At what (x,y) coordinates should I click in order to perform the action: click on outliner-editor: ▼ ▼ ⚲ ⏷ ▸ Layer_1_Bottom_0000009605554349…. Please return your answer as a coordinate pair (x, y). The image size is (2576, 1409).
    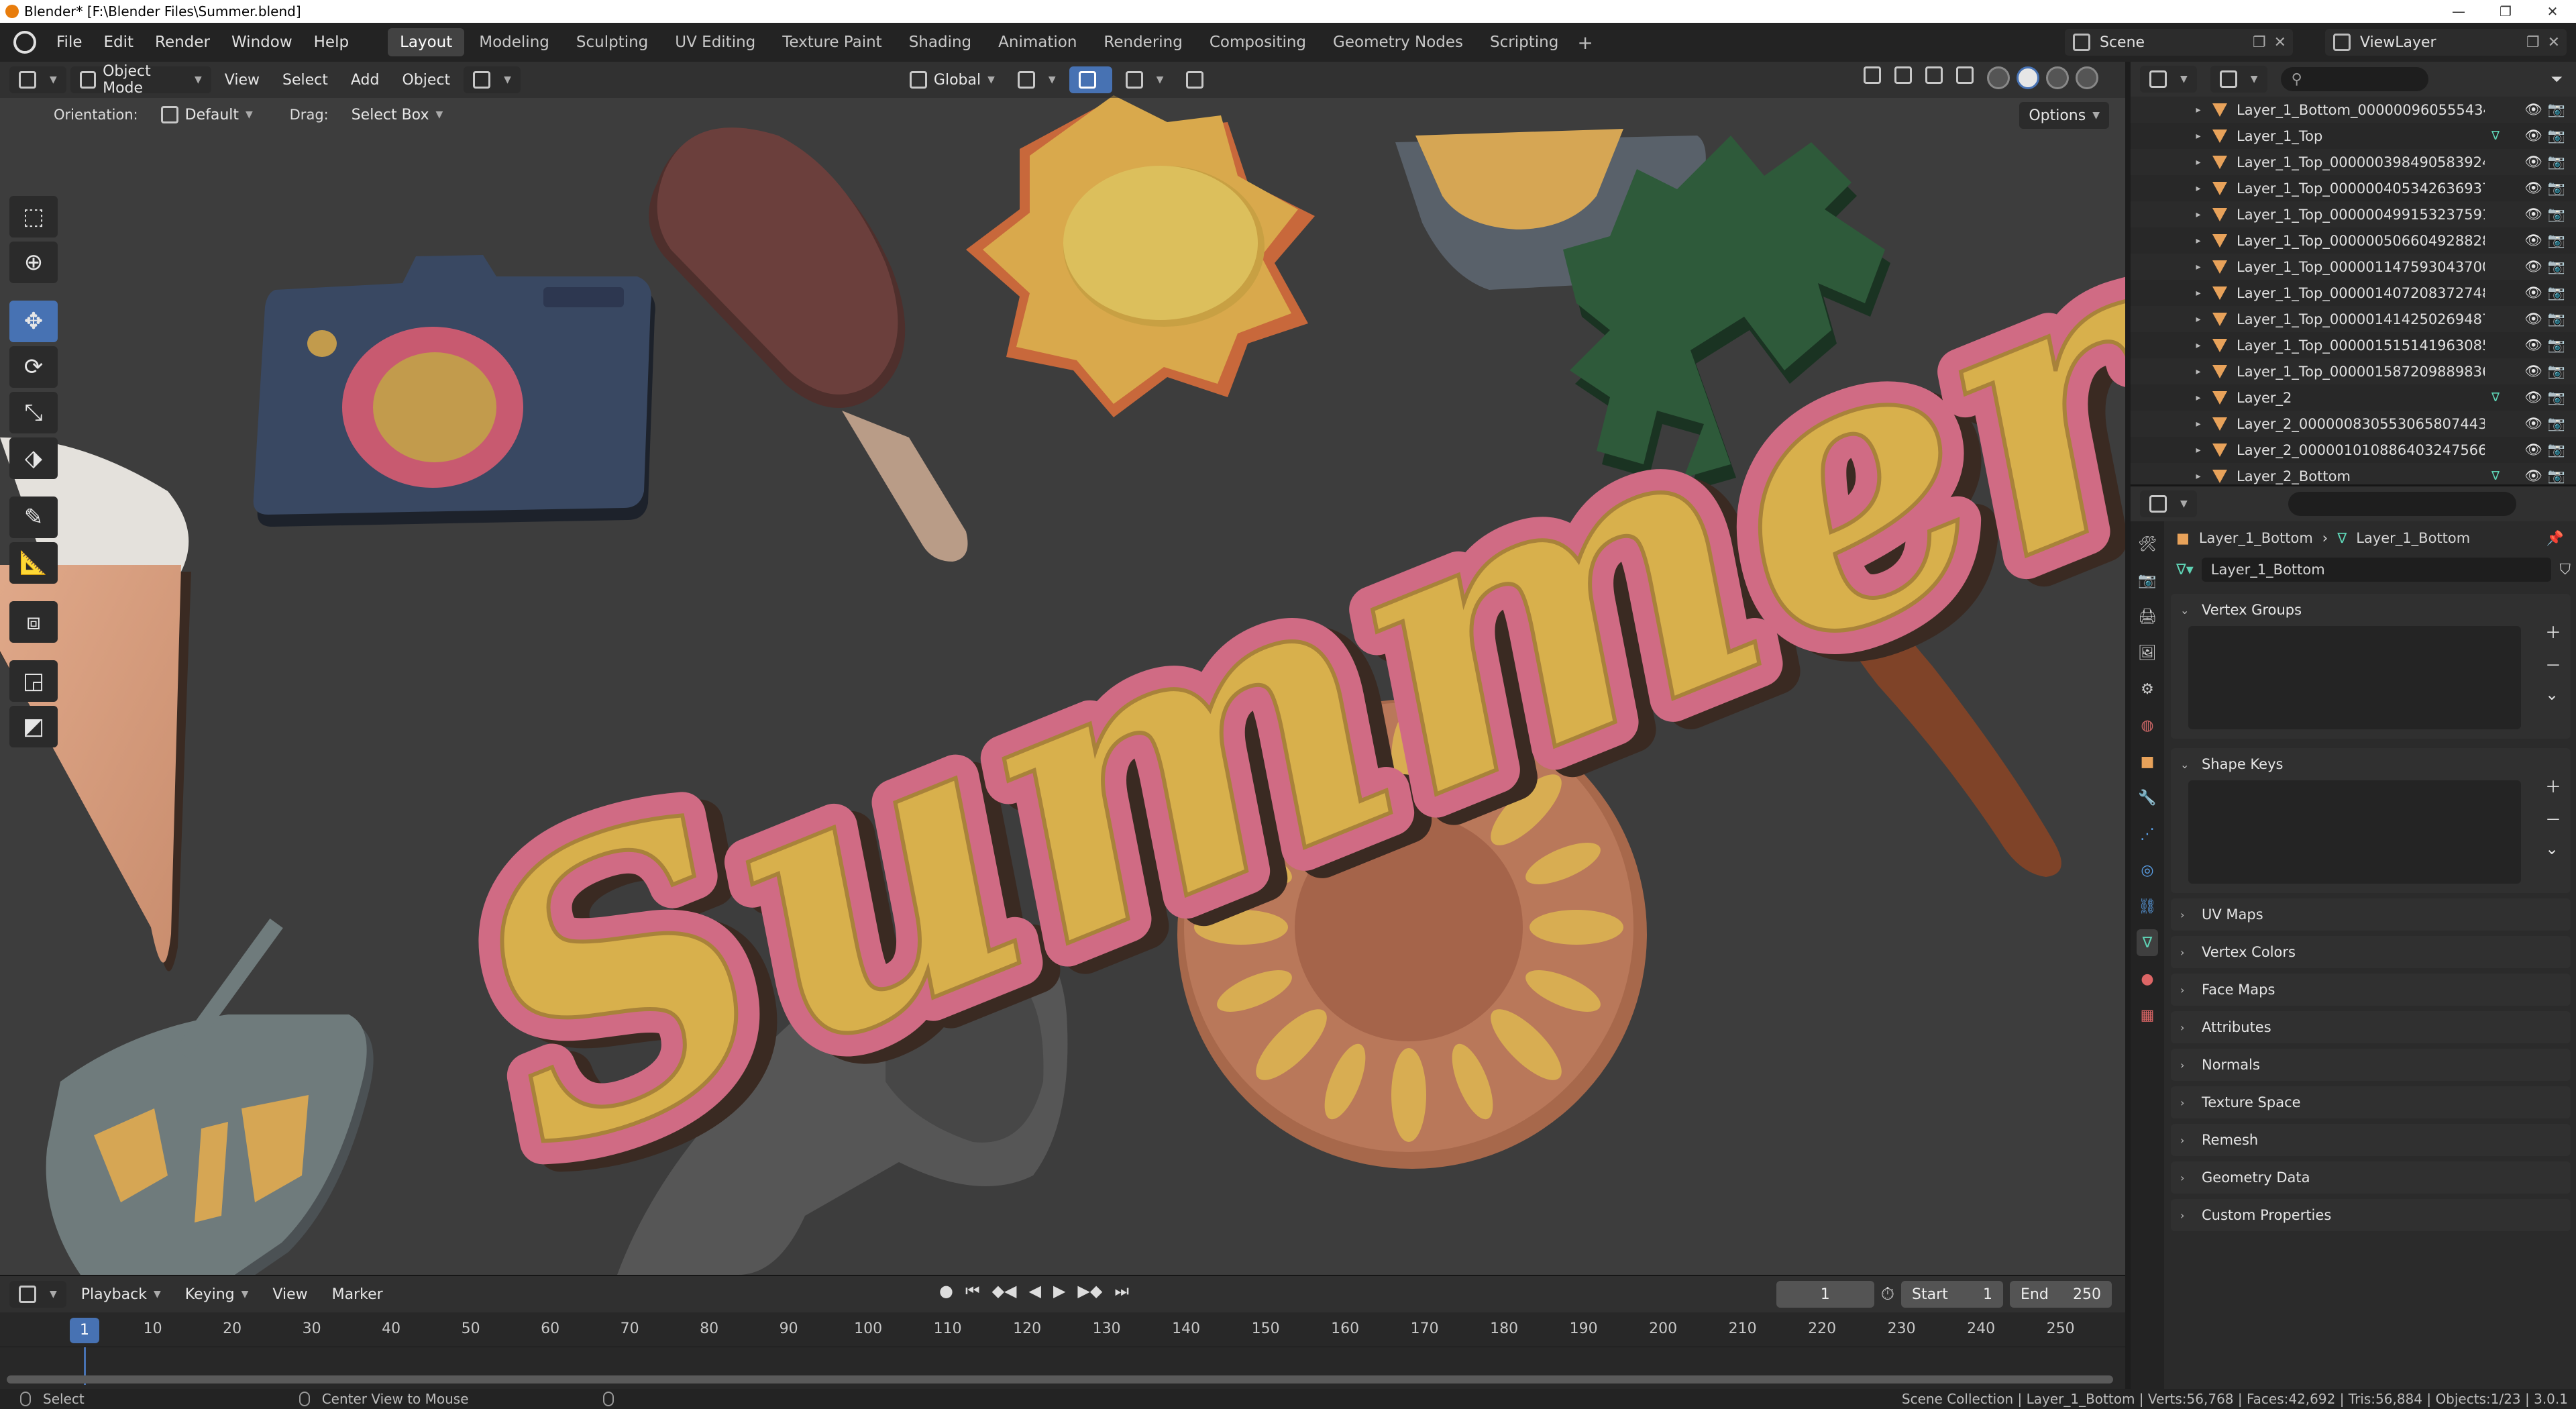
    Looking at the image, I should click on (2353, 275).